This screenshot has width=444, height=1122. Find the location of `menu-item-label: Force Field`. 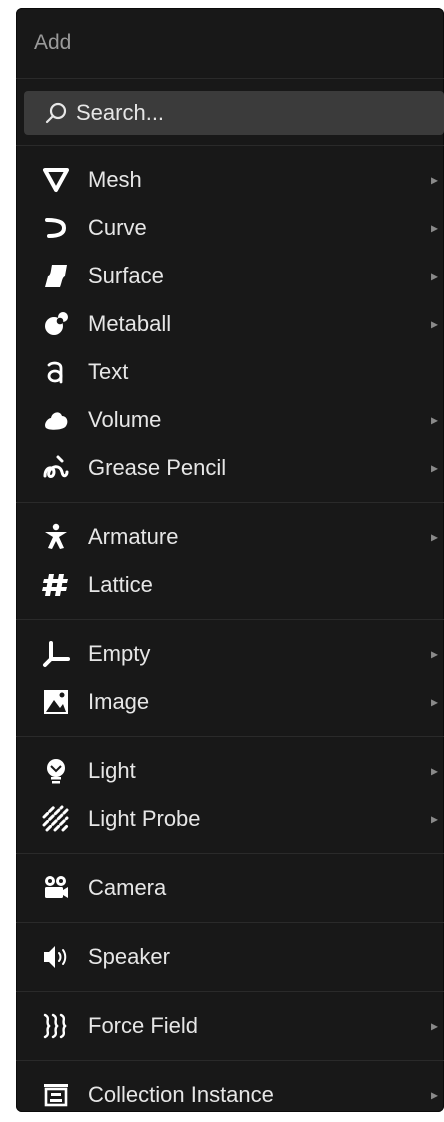

menu-item-label: Force Field is located at coordinates (143, 1025).